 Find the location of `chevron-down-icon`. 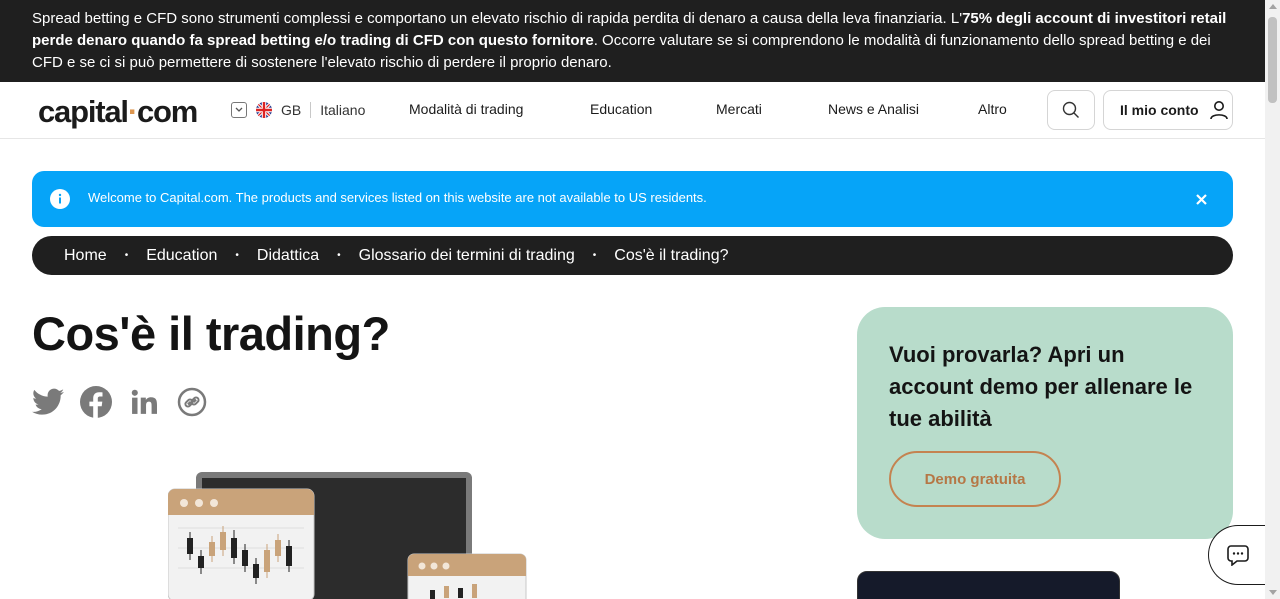

chevron-down-icon is located at coordinates (239, 110).